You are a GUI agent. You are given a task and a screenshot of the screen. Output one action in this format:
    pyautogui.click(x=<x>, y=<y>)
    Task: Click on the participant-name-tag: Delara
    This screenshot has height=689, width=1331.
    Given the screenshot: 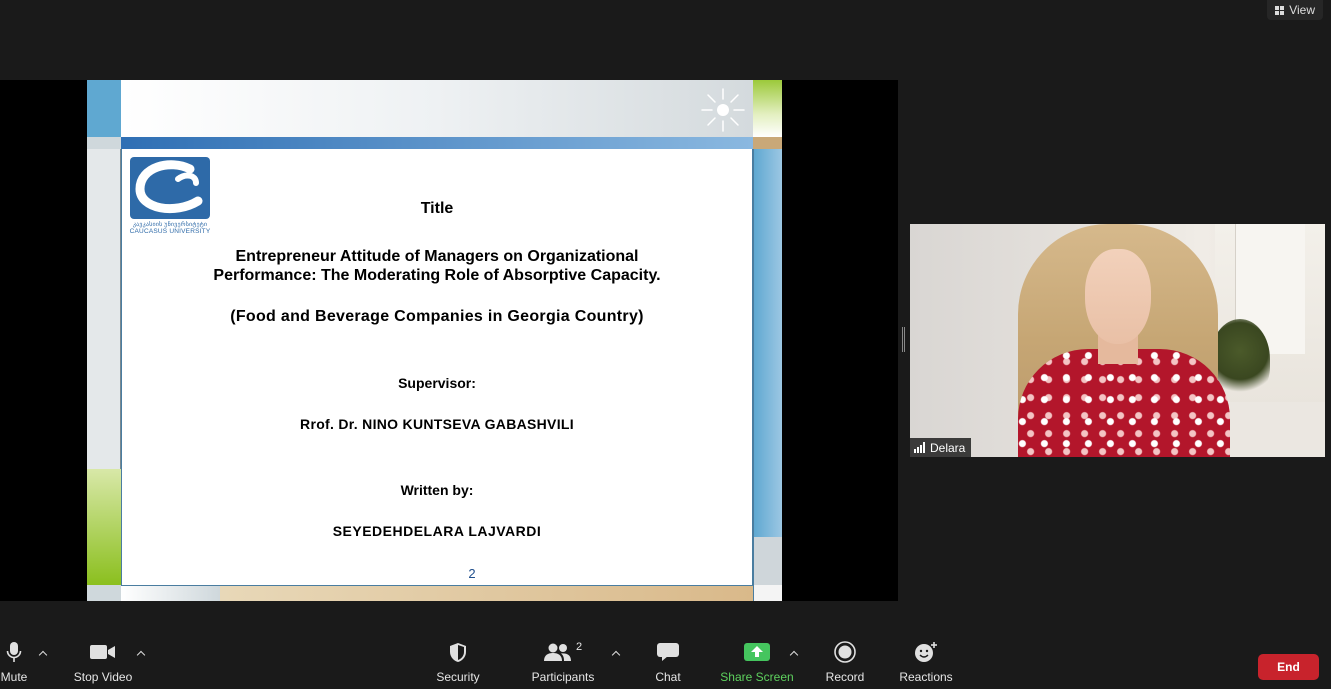 What is the action you would take?
    pyautogui.click(x=941, y=447)
    